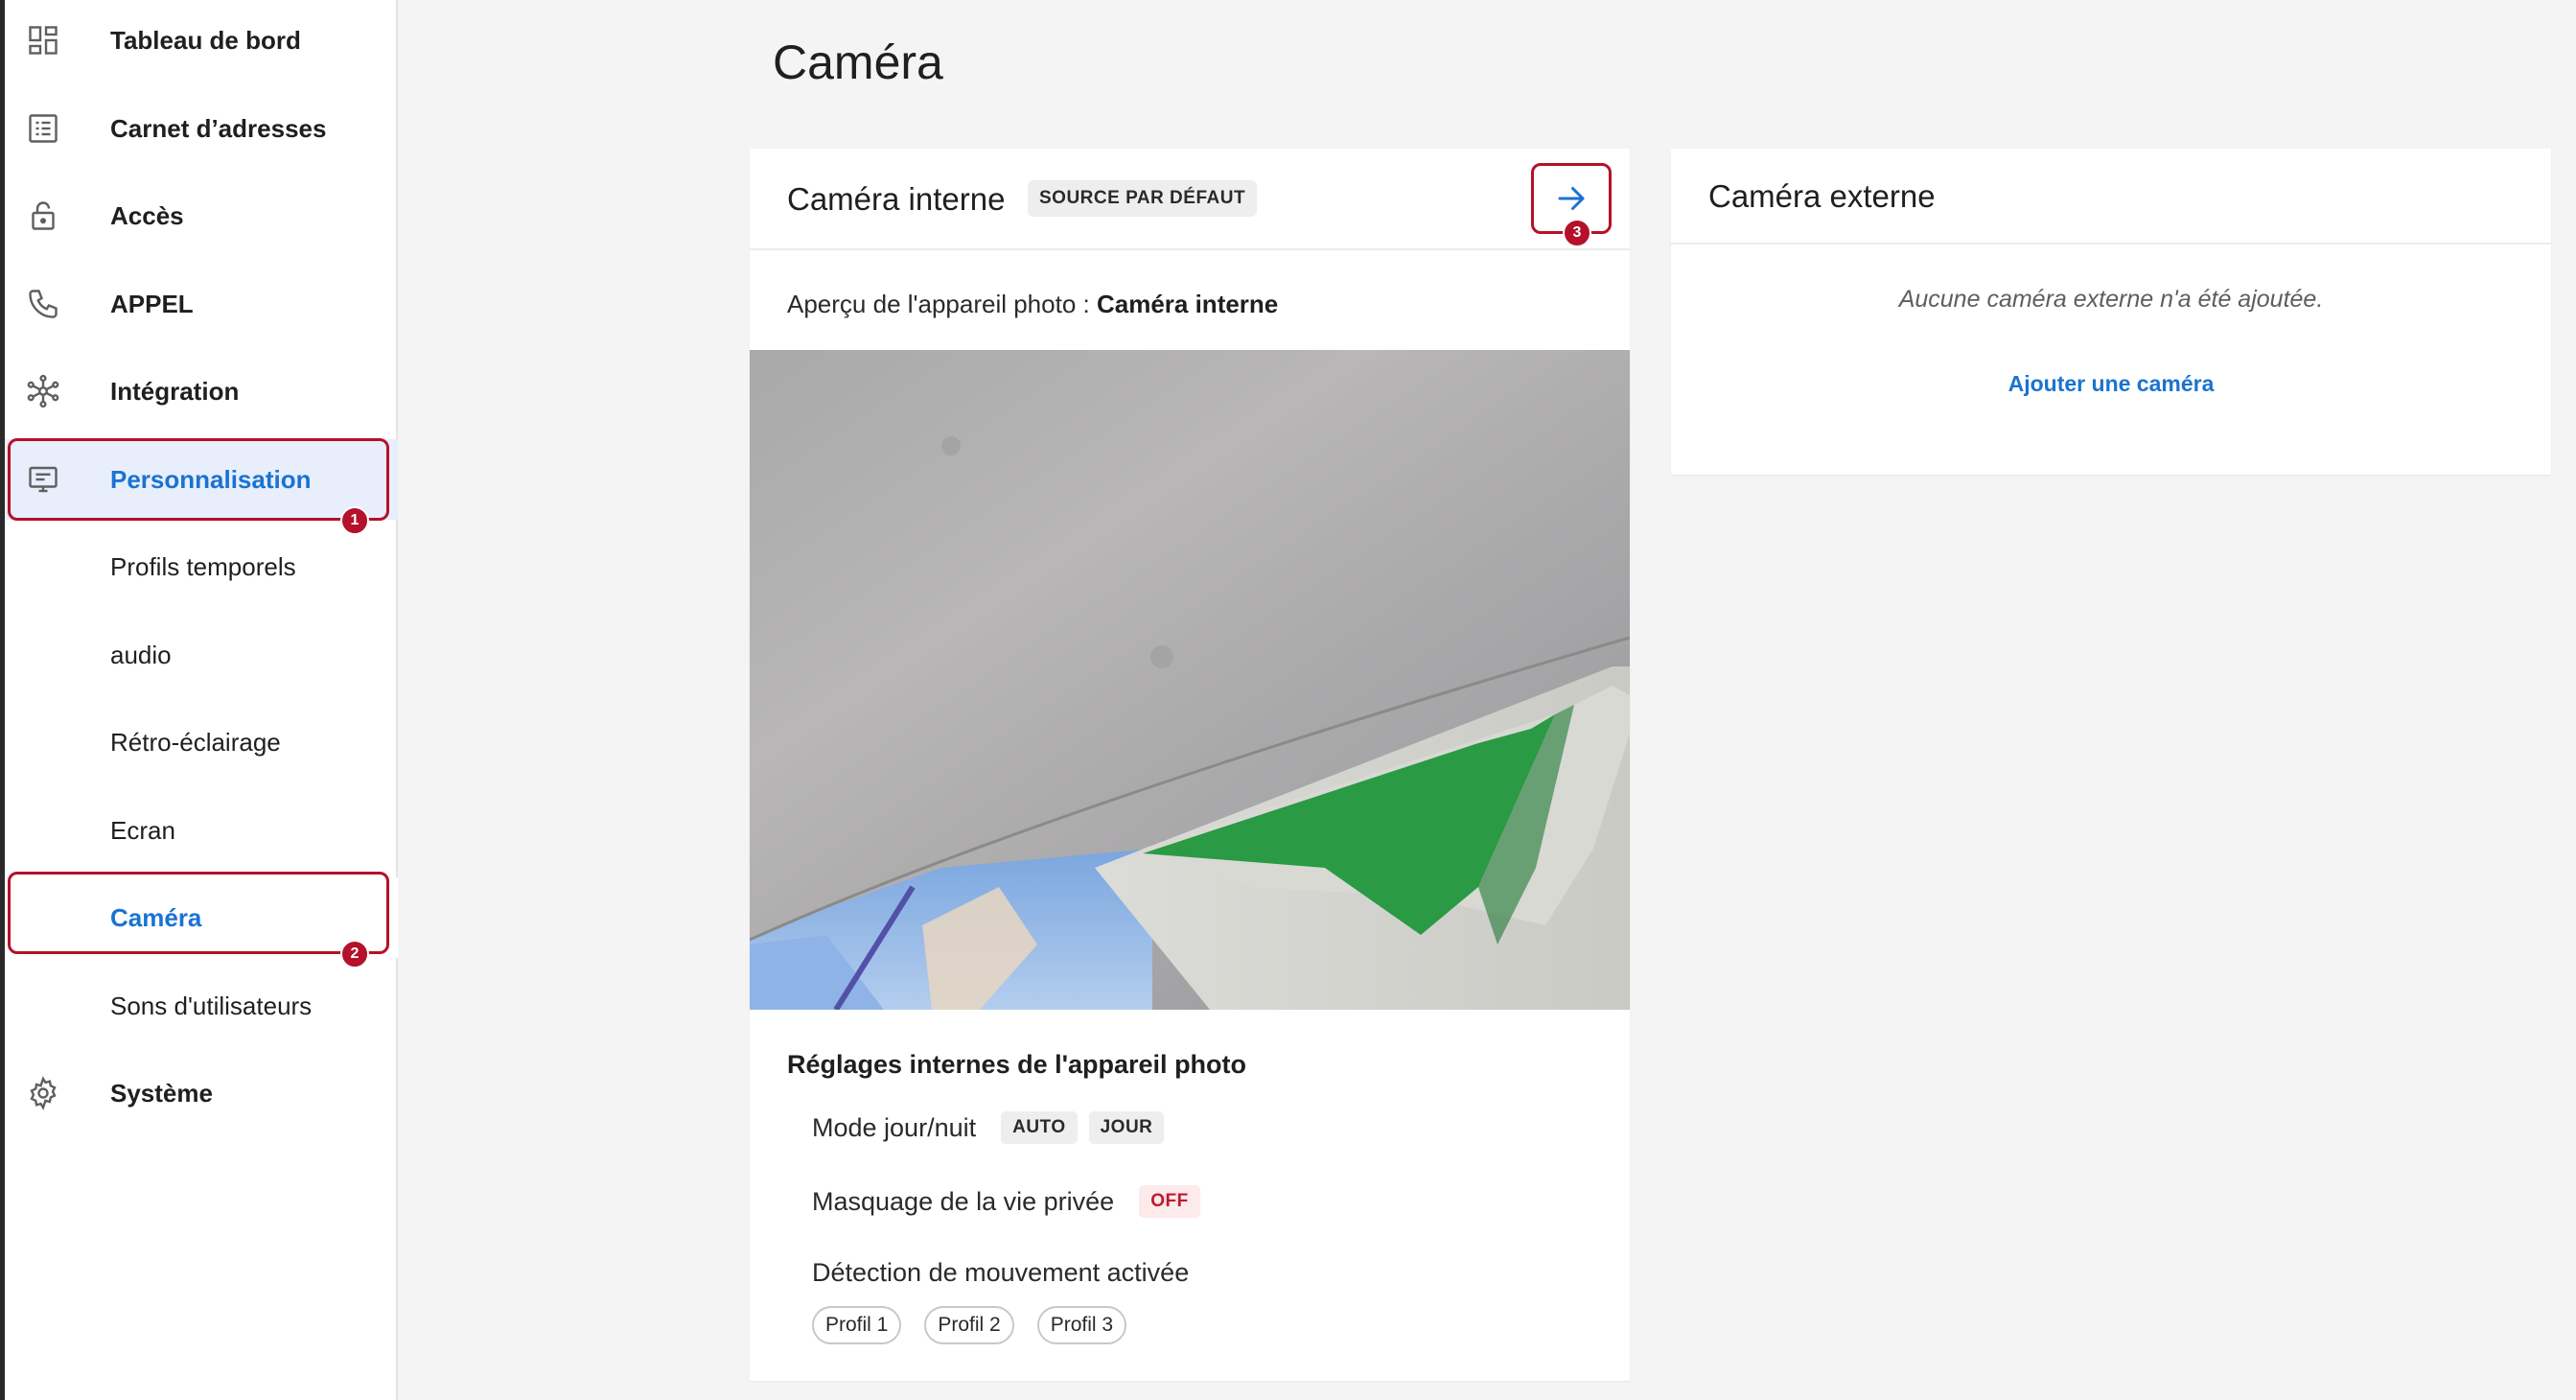 The width and height of the screenshot is (2576, 1400). I want to click on sidebar-item-integration: Intégration, so click(202, 391).